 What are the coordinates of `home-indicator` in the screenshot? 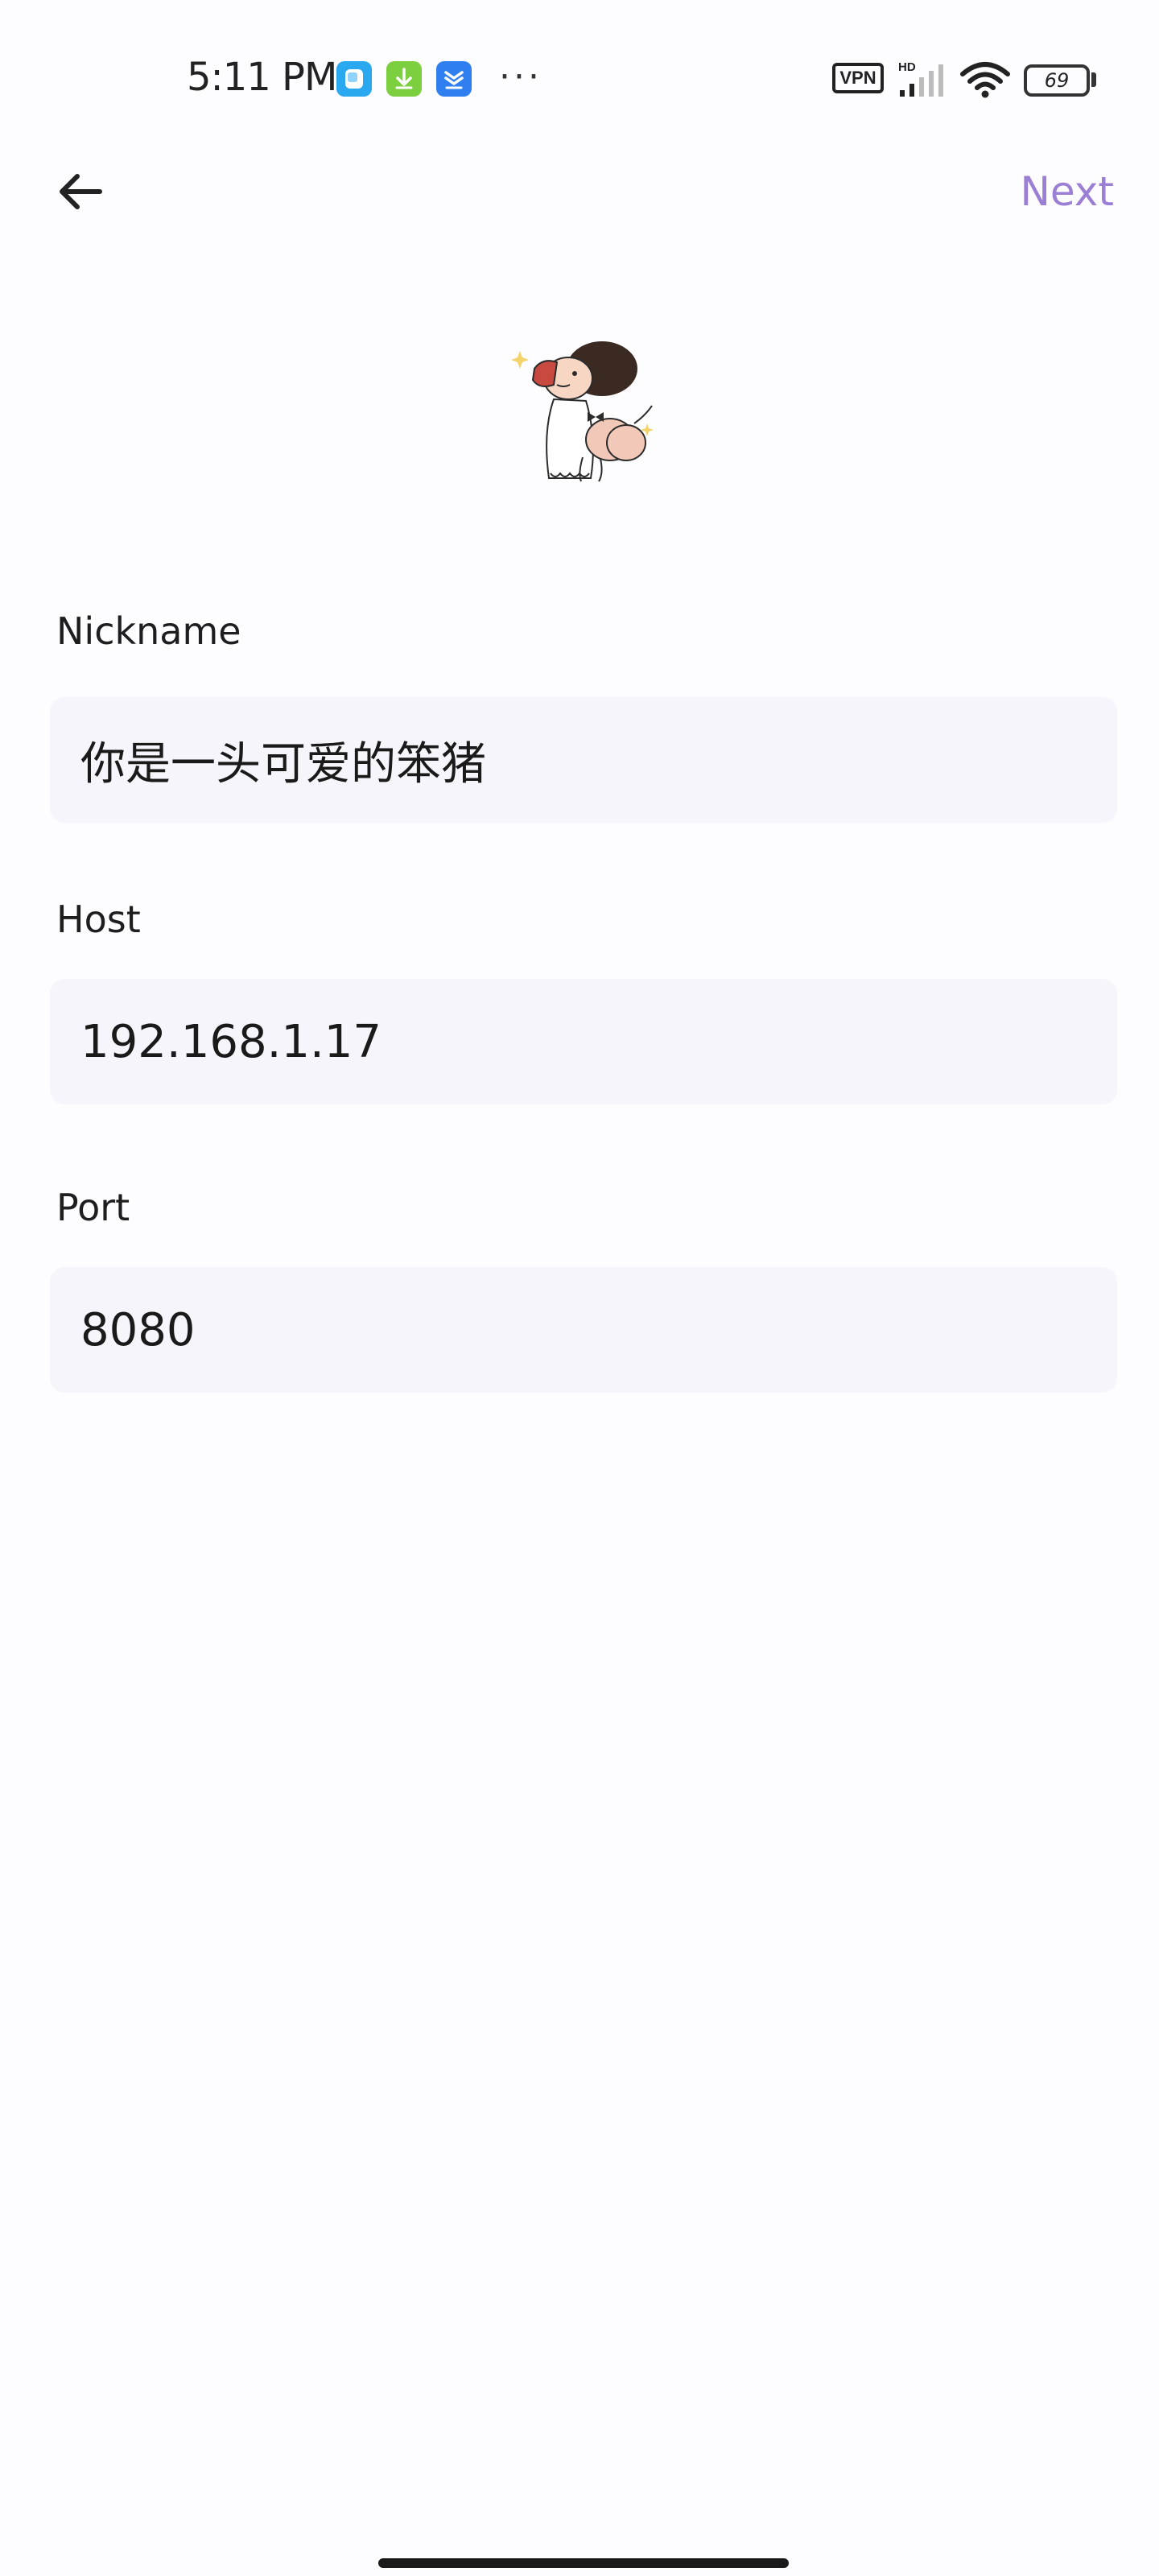 It's located at (583, 2563).